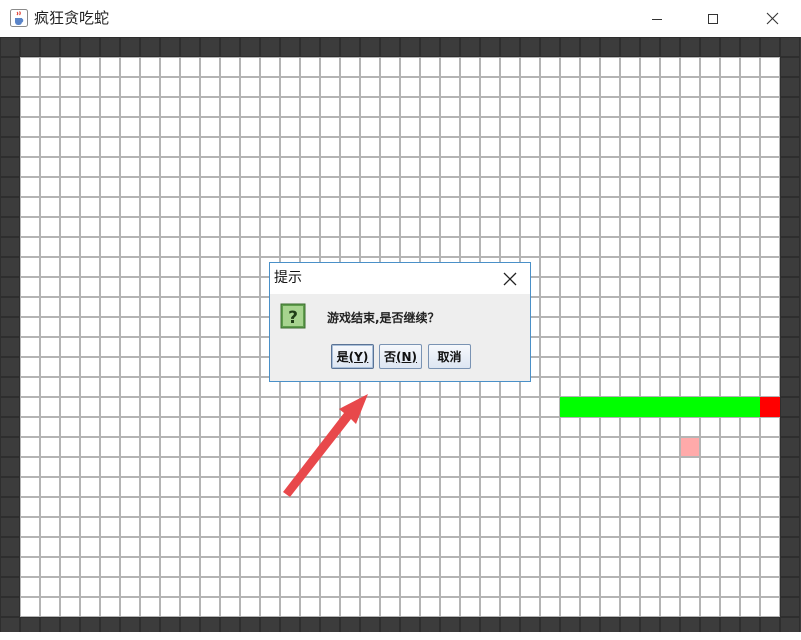 This screenshot has height=640, width=801. What do you see at coordinates (400, 18) in the screenshot?
I see `title-bar: 疯狂贪吃蛇` at bounding box center [400, 18].